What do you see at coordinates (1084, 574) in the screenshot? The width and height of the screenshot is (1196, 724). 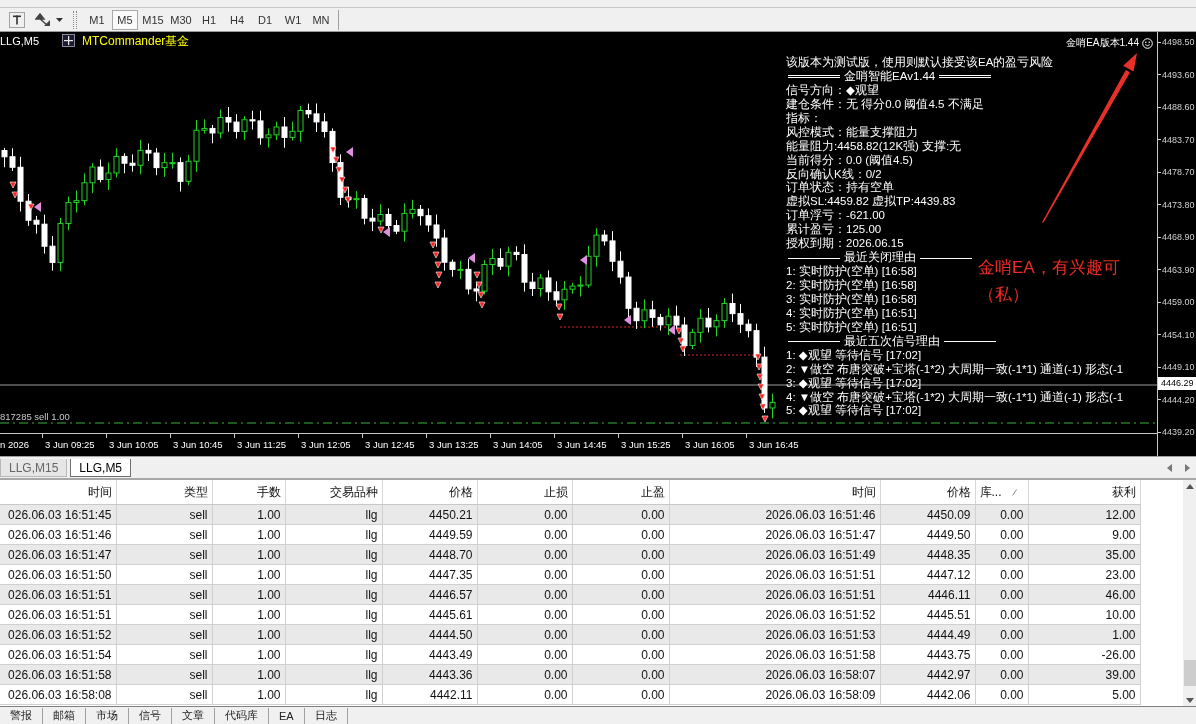 I see `table-cell: 23.00` at bounding box center [1084, 574].